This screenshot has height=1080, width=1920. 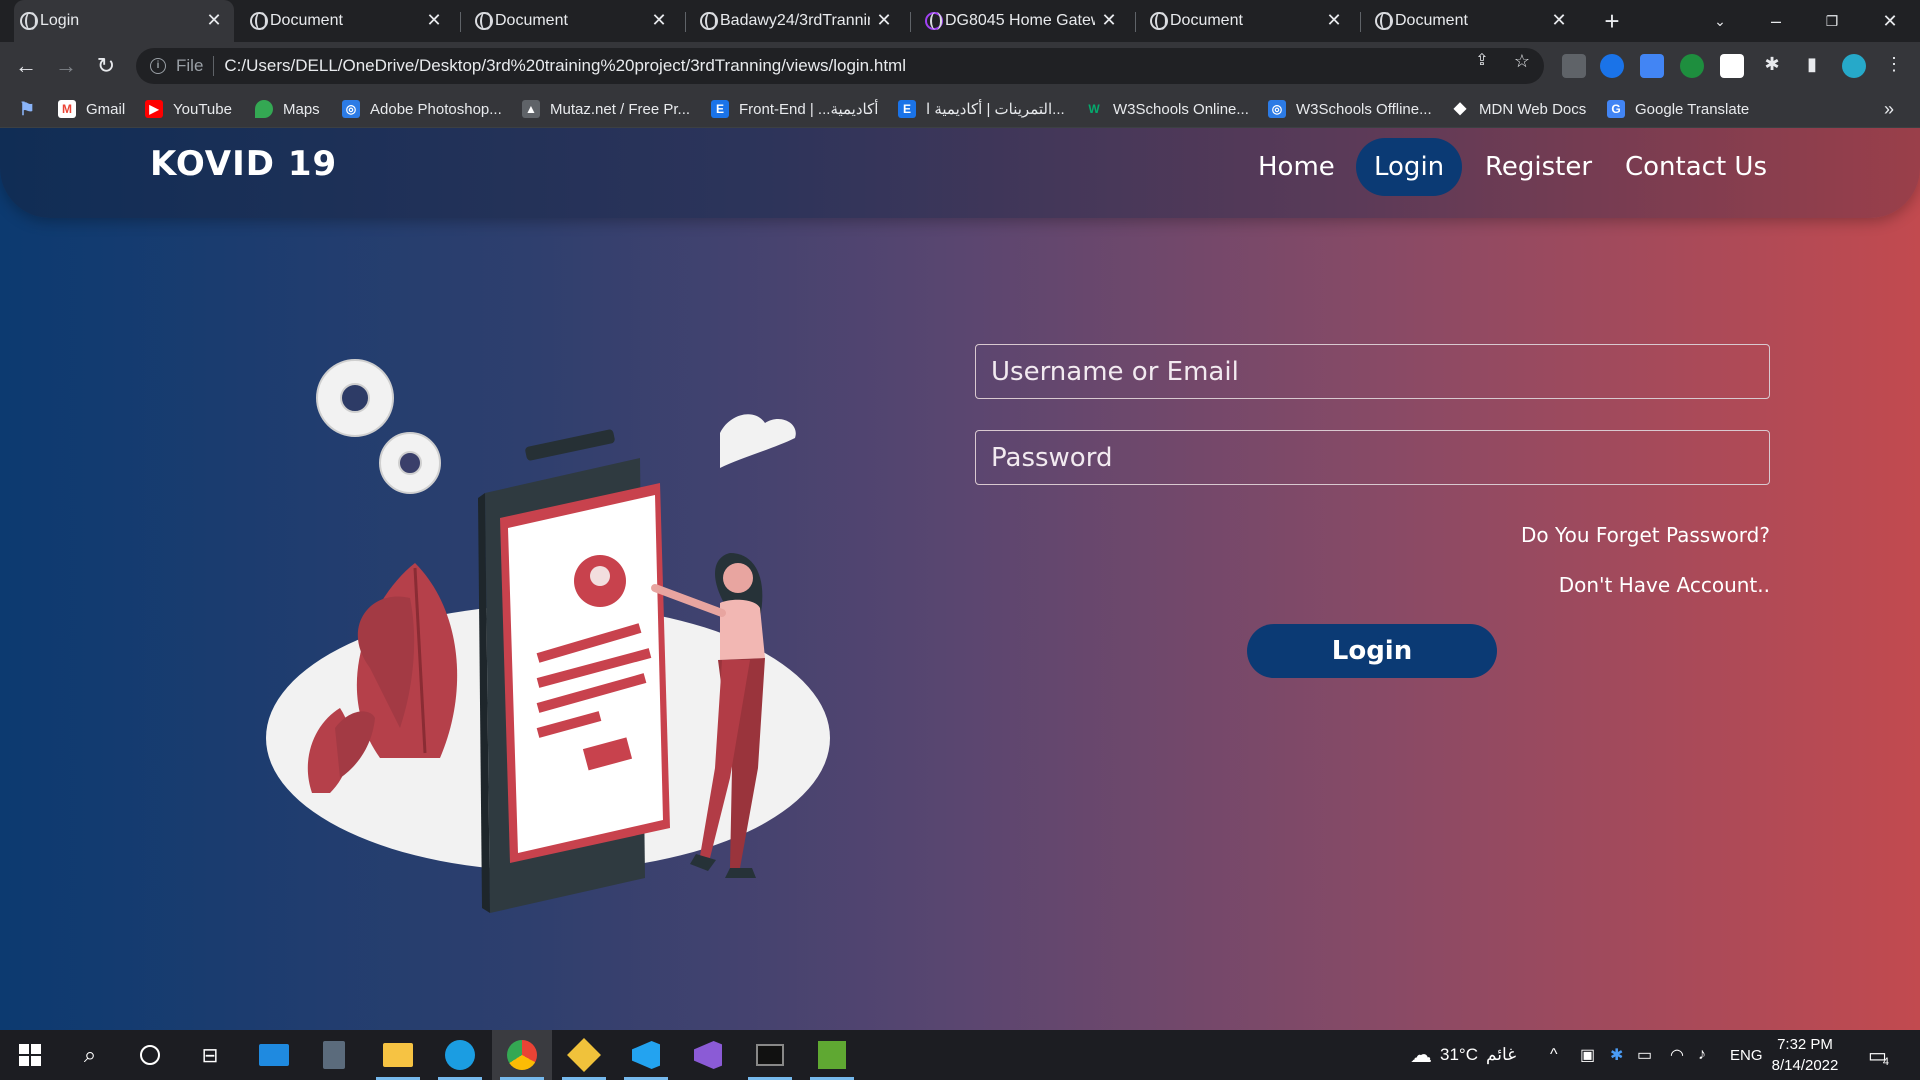 I want to click on search-icon: ⌕, so click(x=90, y=1055).